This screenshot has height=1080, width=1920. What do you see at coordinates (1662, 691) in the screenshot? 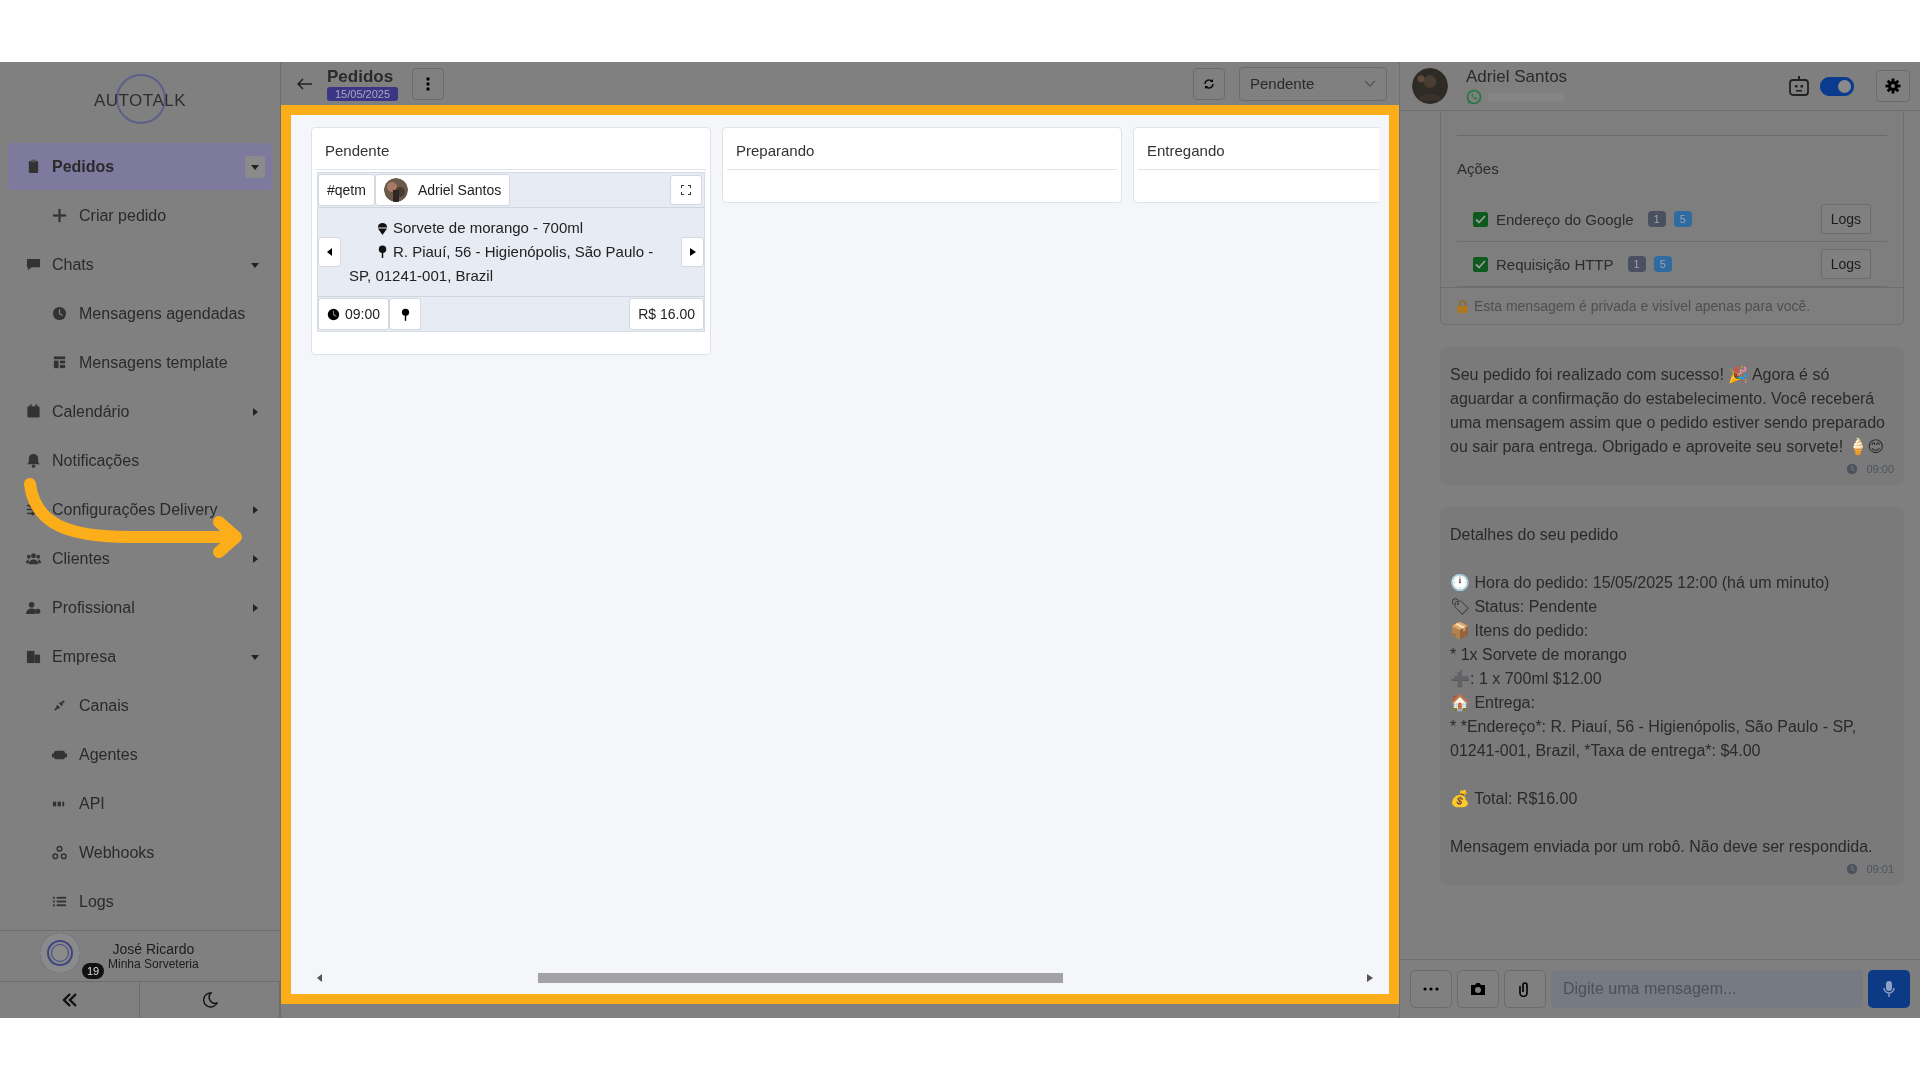
I see `message-text: Detalhes do seu pedido 🕛 Hora do pedido: 15/05/2025 12:00 (há um minuto) 🏷 Status: Pendente 📦 Itens do pedido: * 1x Sorvete de morango ➕: 1 x 700ml $12.00 🏠 Entrega: * *Endereço*: R. Piauí, 56 - Higienópolis, São Paulo - SP, 01241-001, Brazil, *Taxa de entrega*: $4.00 💰 Total: R$16.00 Mensagem enviada por um robô. Não deve ser respondida.` at bounding box center [1662, 691].